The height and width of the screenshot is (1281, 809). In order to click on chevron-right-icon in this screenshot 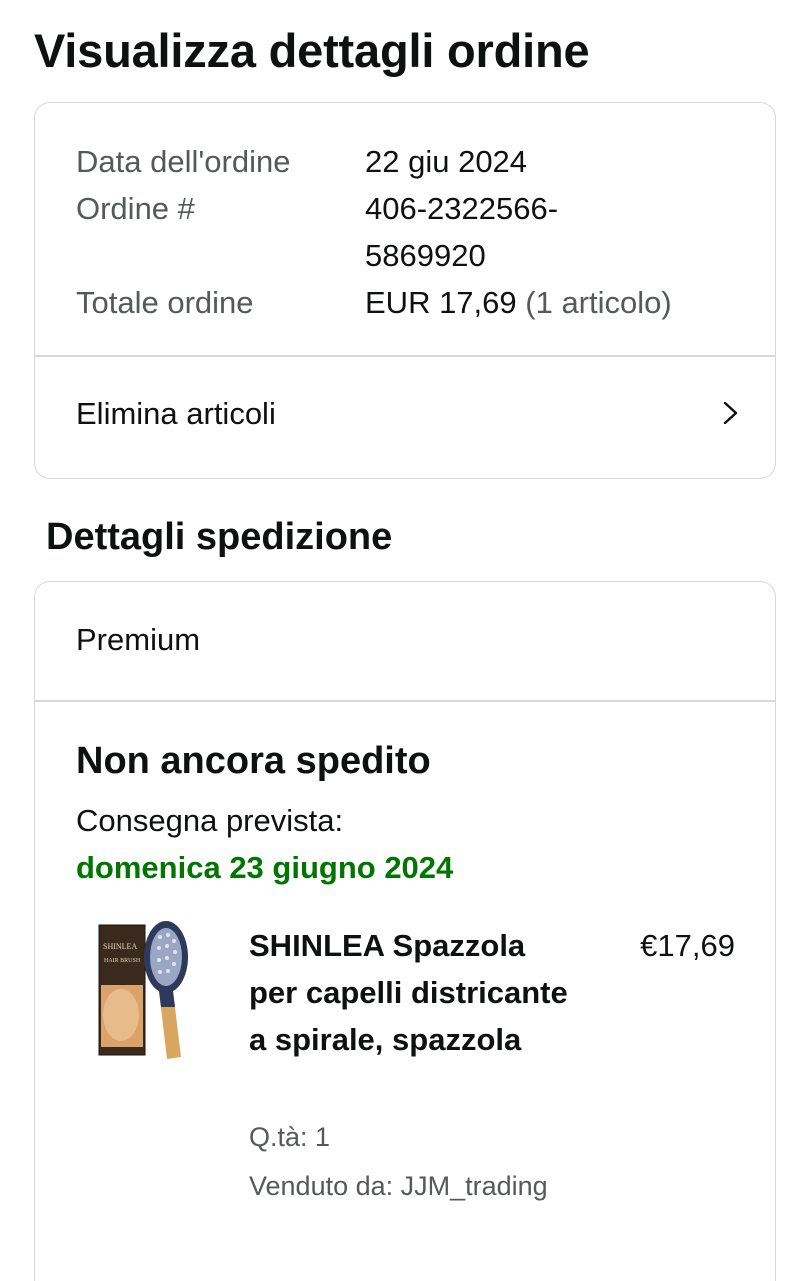, I will do `click(730, 413)`.